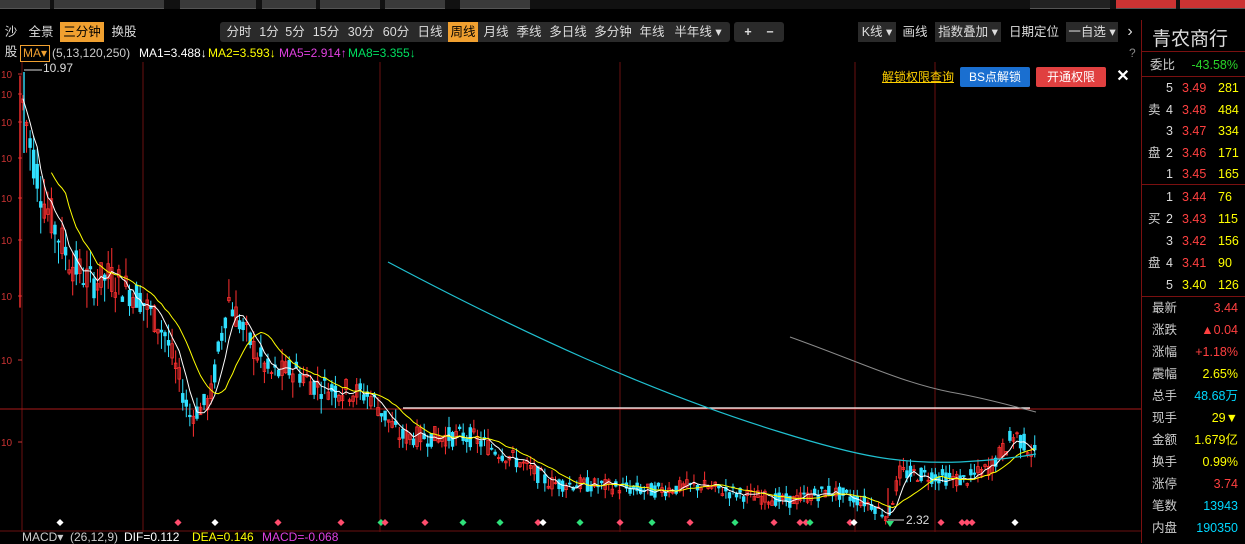  What do you see at coordinates (1193, 131) in the screenshot?
I see `sell-level-row: 3 3.47 334` at bounding box center [1193, 131].